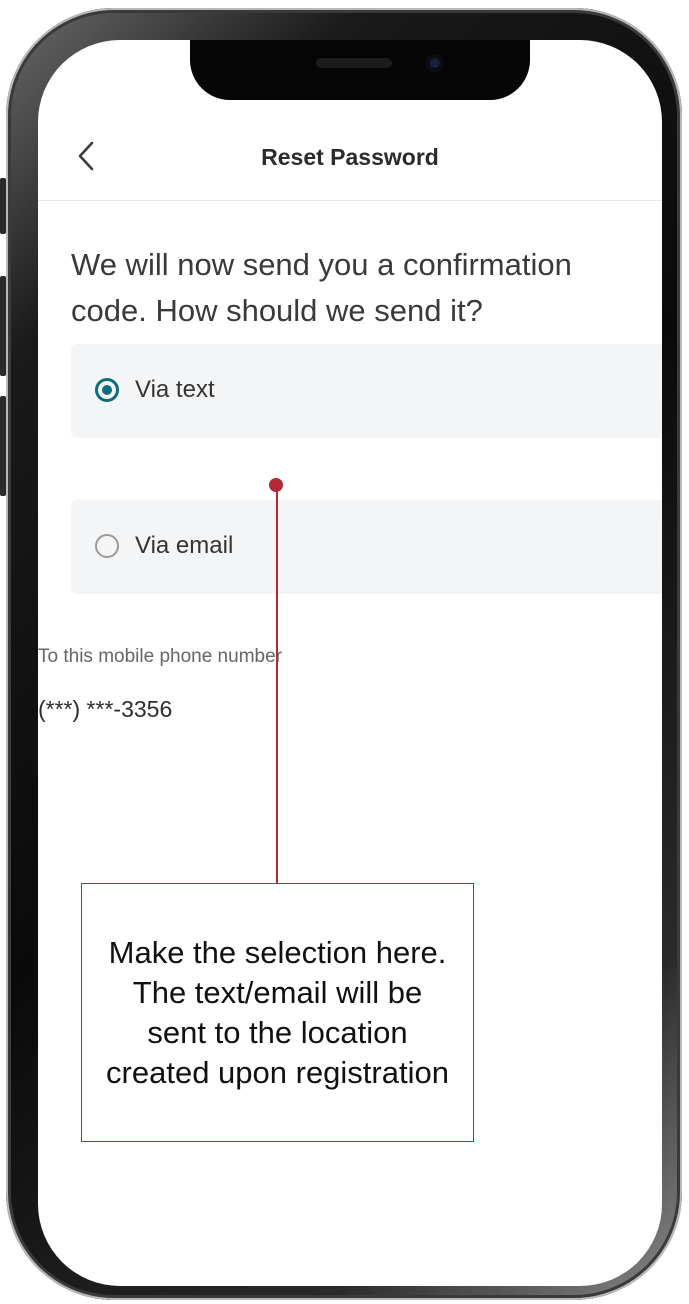  What do you see at coordinates (105, 709) in the screenshot?
I see `masked-phone-number: (***) ***-3356` at bounding box center [105, 709].